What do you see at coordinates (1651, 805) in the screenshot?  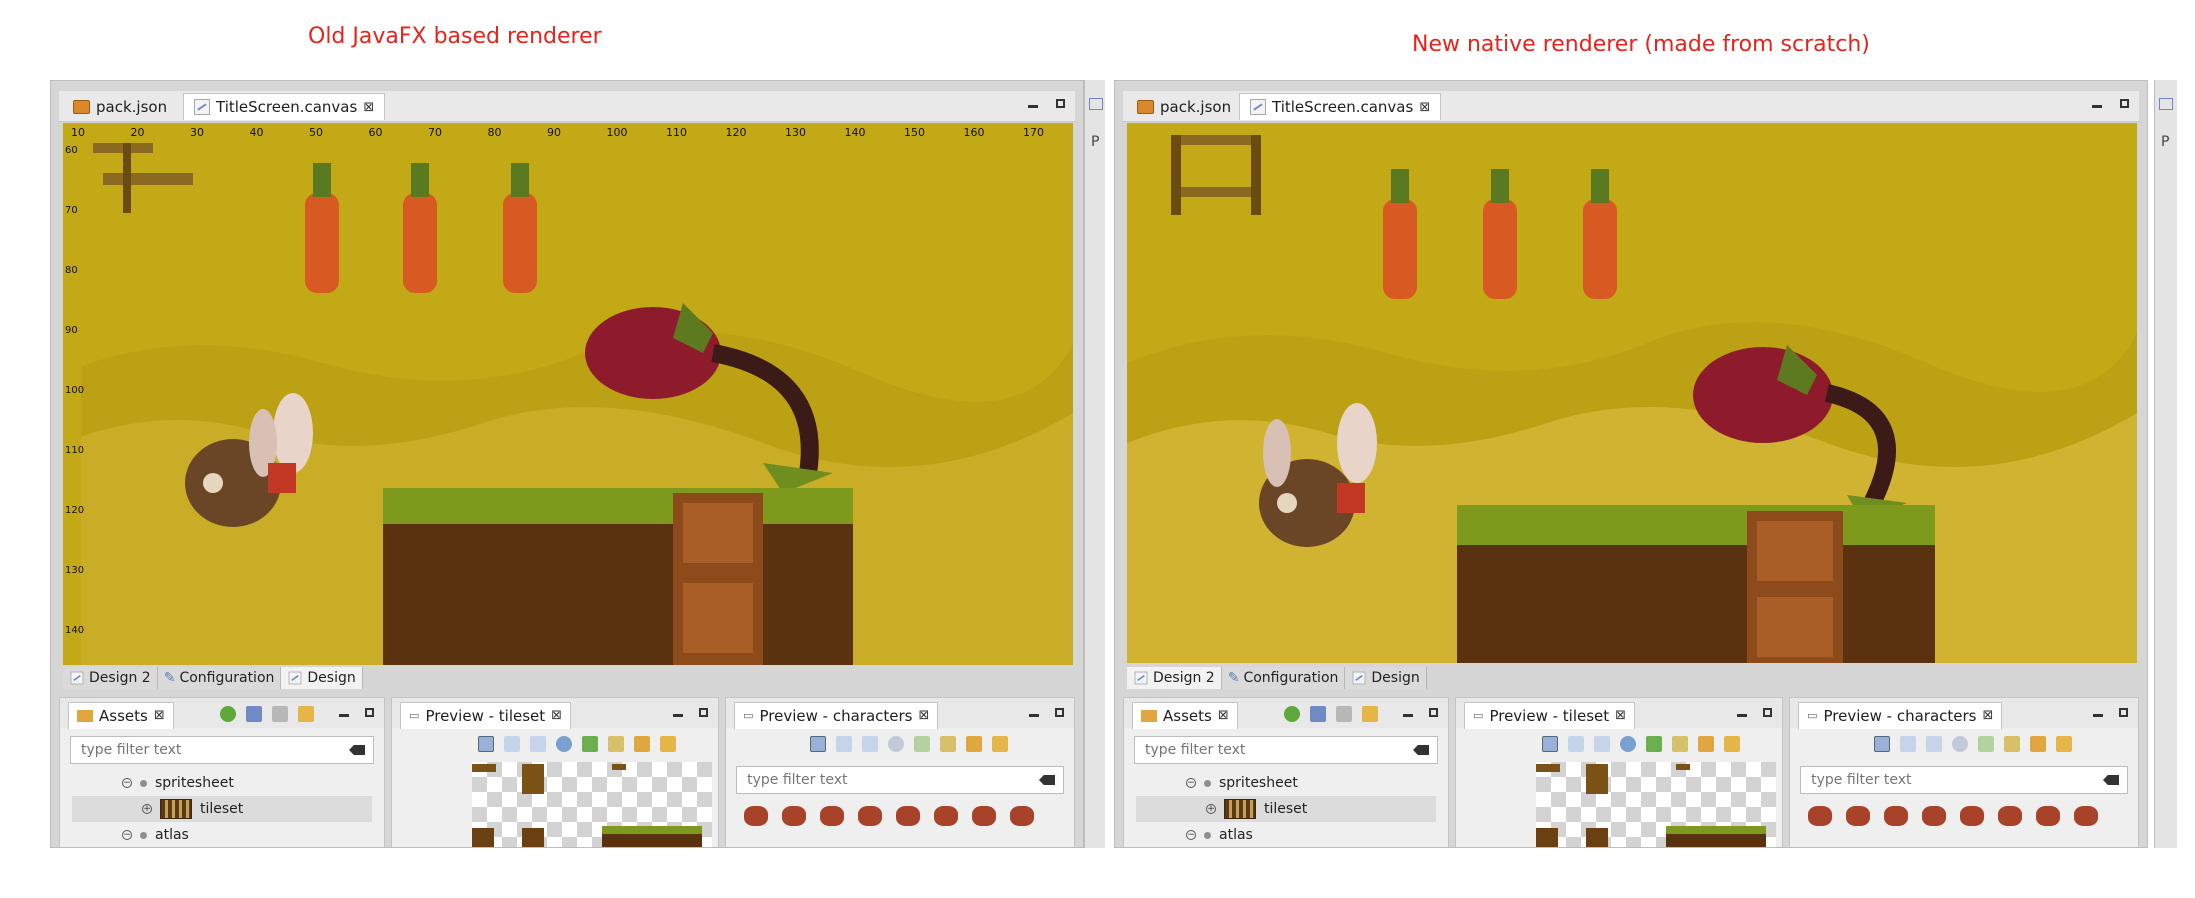 I see `tileset-sprites` at bounding box center [1651, 805].